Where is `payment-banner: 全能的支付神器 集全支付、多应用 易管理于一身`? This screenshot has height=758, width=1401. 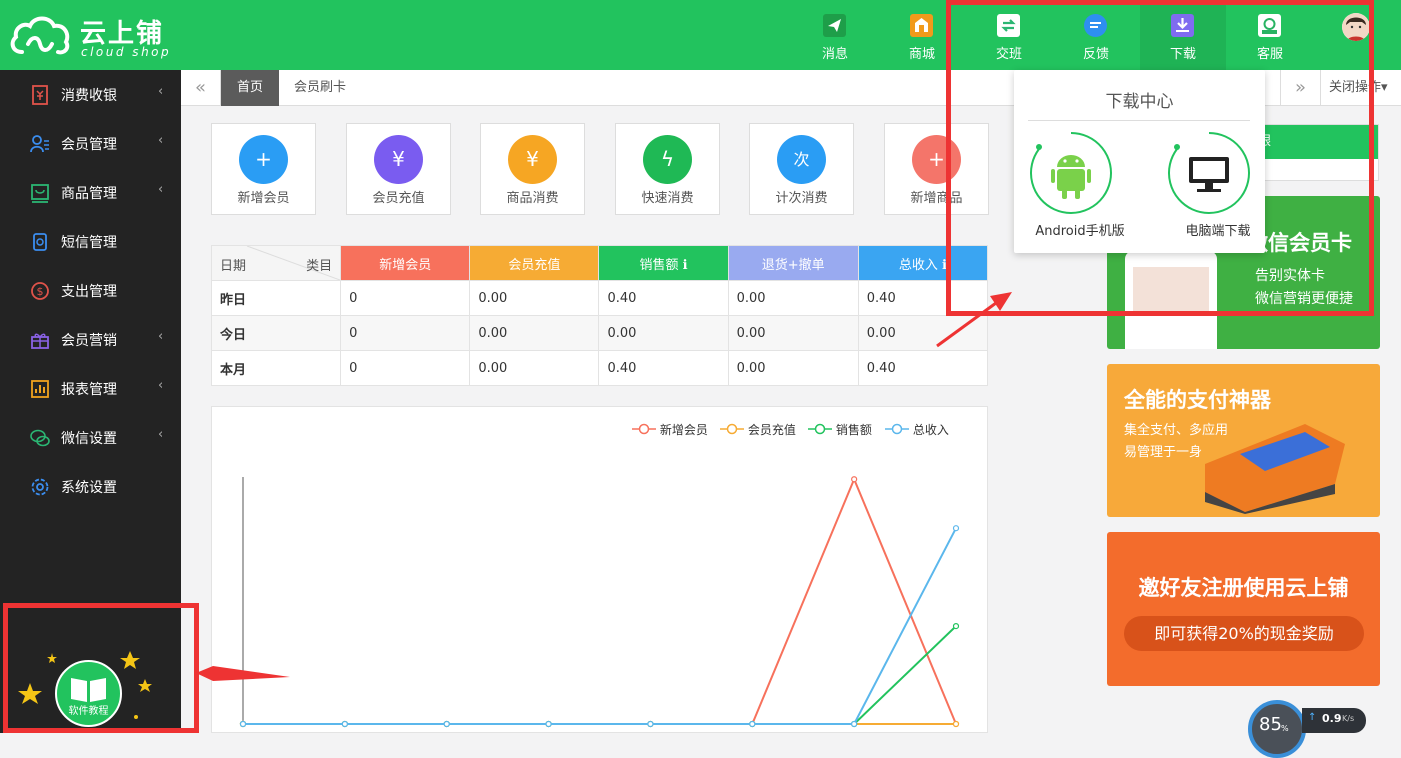 payment-banner: 全能的支付神器 集全支付、多应用 易管理于一身 is located at coordinates (1243, 440).